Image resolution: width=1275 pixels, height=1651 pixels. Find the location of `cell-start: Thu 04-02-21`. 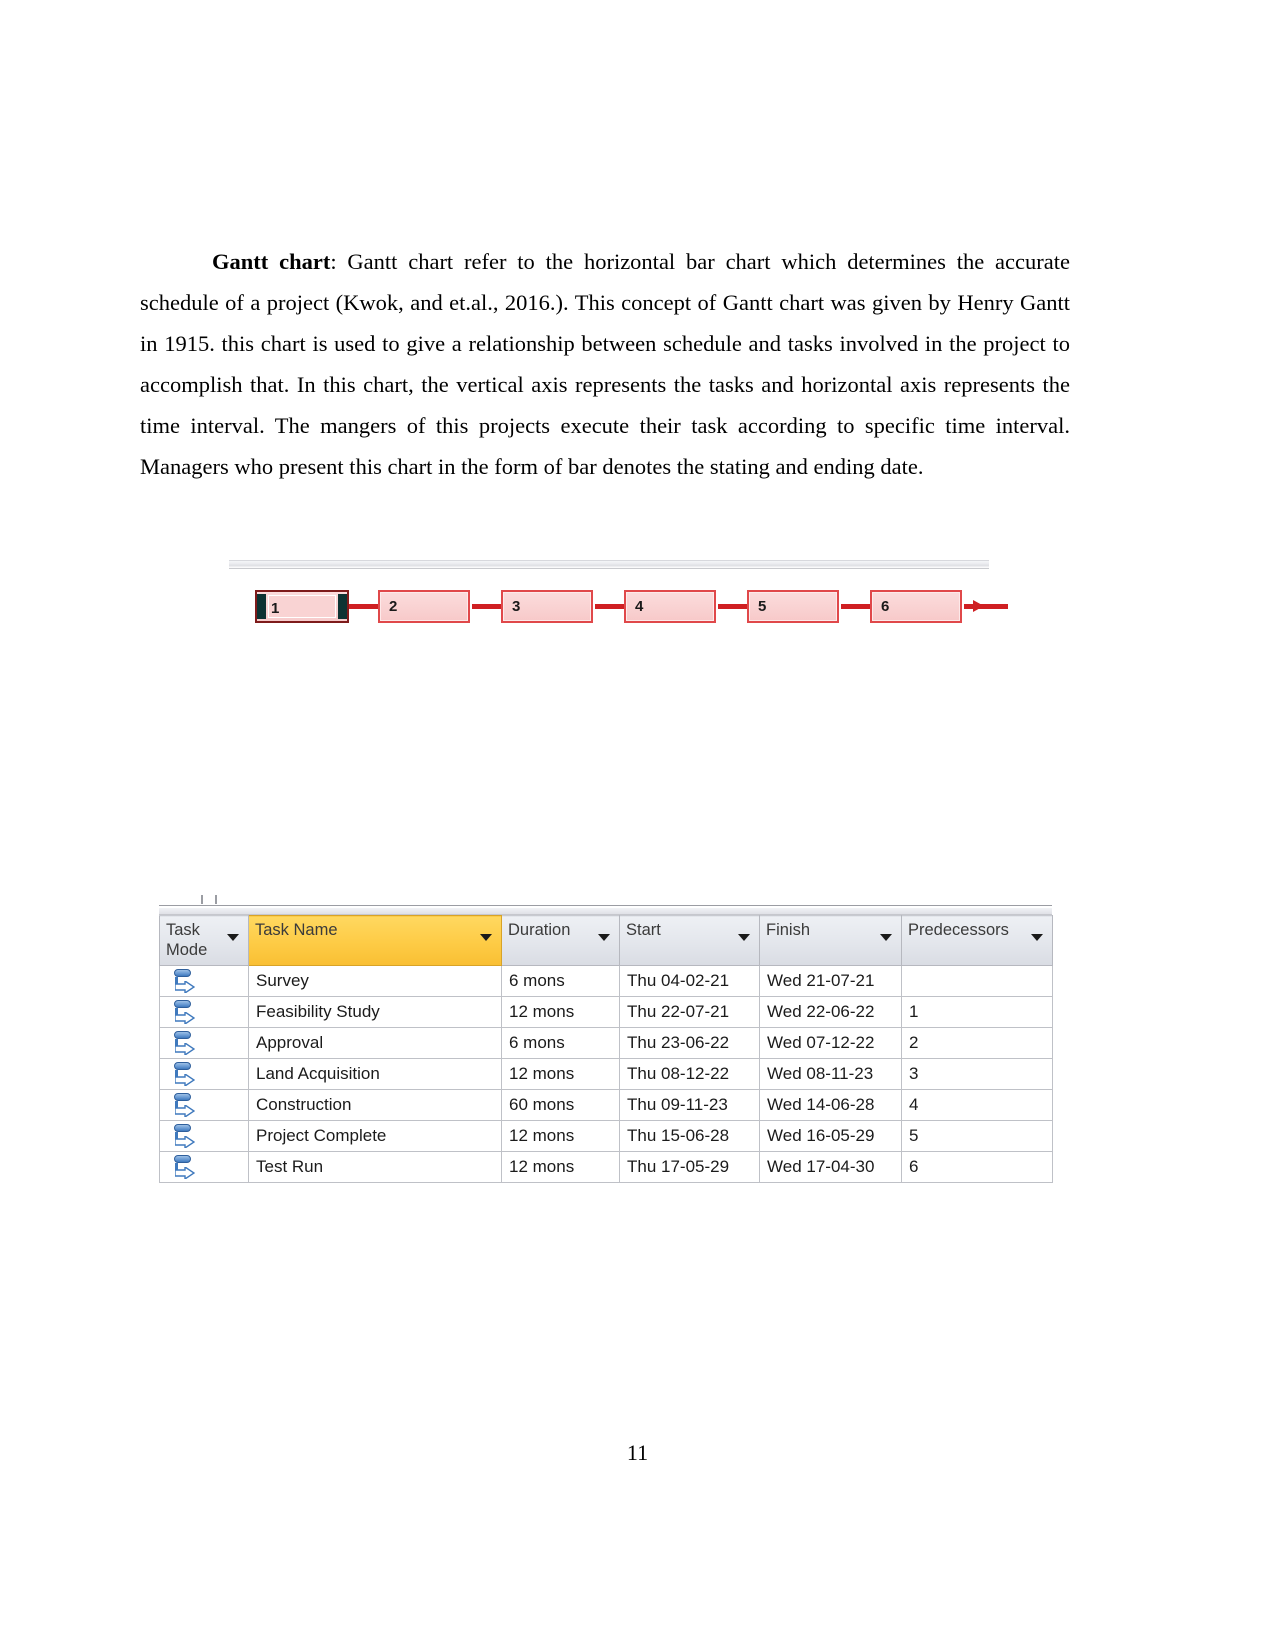

cell-start: Thu 04-02-21 is located at coordinates (689, 981).